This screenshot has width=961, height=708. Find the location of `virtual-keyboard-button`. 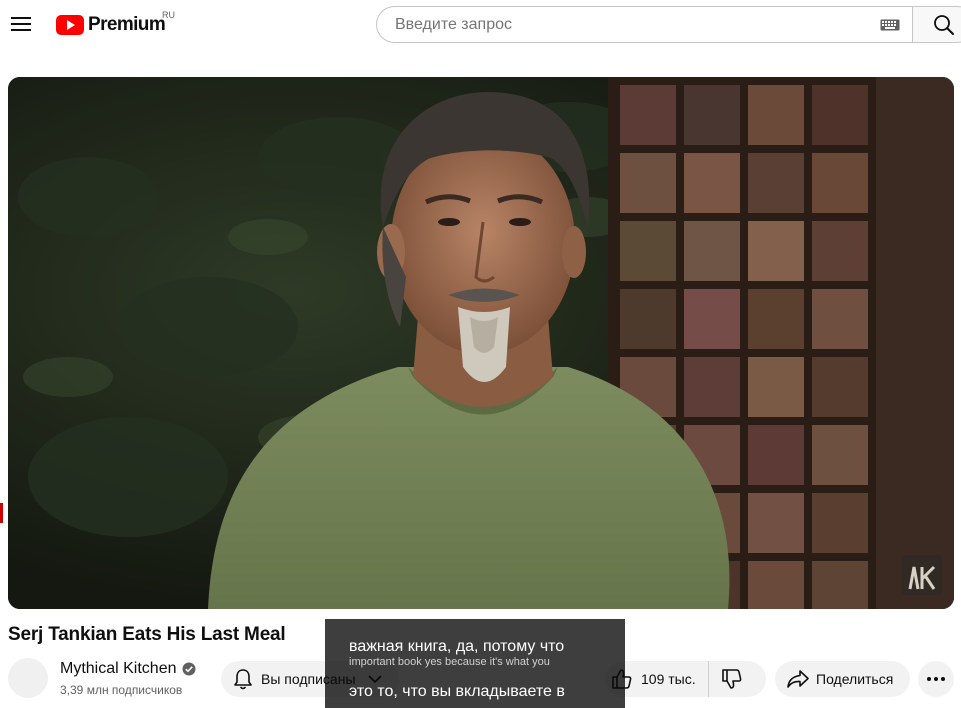

virtual-keyboard-button is located at coordinates (890, 25).